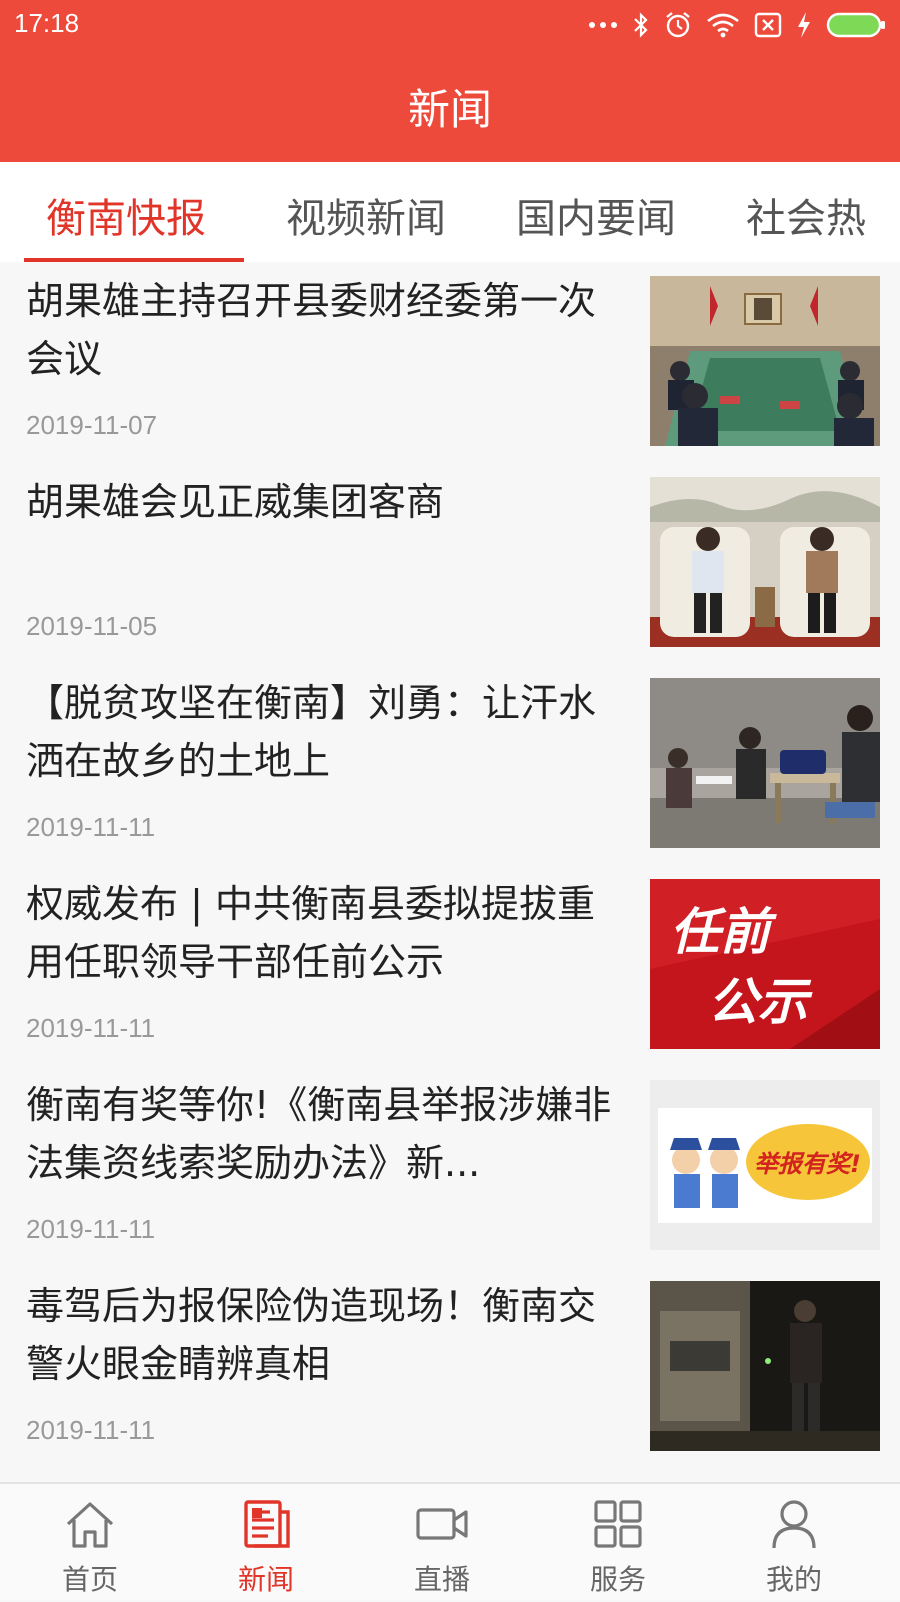  What do you see at coordinates (793, 1579) in the screenshot?
I see `nav-label: 我的` at bounding box center [793, 1579].